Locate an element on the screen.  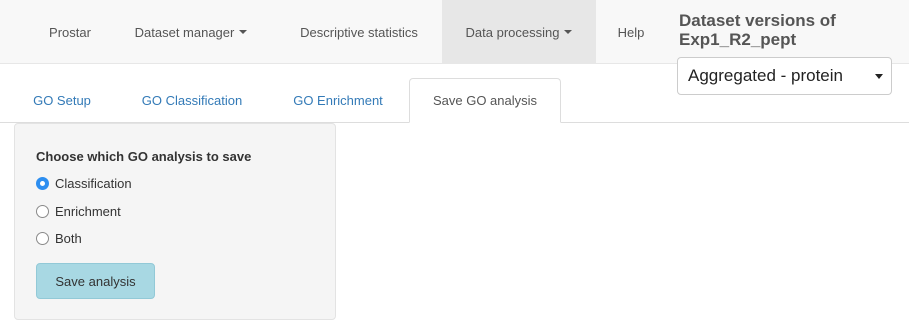
radio-checked-icon is located at coordinates (42, 183).